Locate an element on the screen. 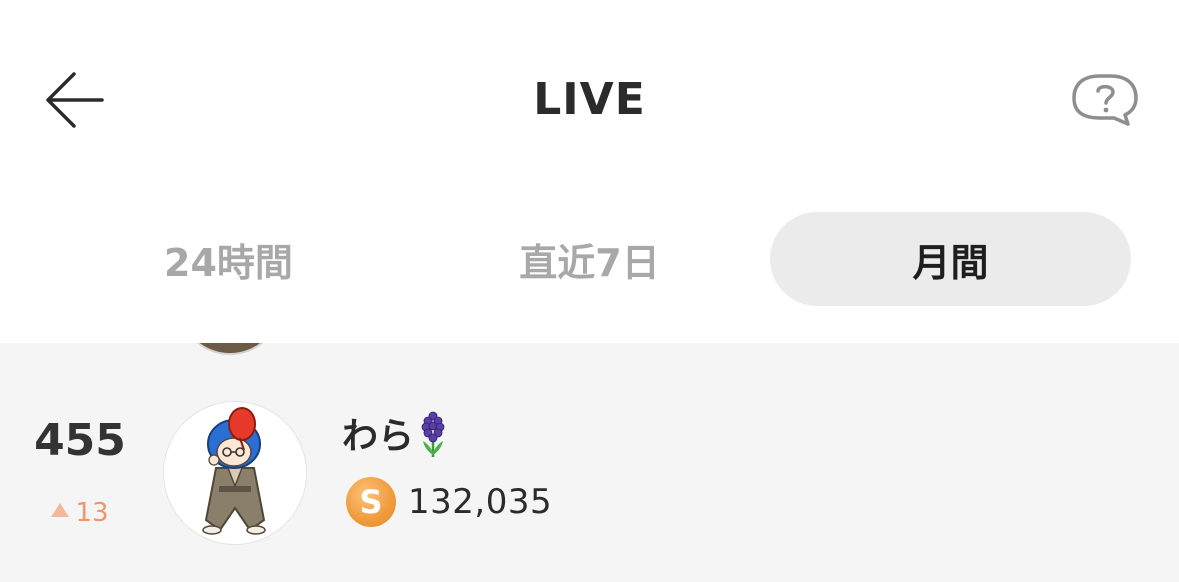 The height and width of the screenshot is (582, 1179). rank-change: 13 is located at coordinates (80, 513).